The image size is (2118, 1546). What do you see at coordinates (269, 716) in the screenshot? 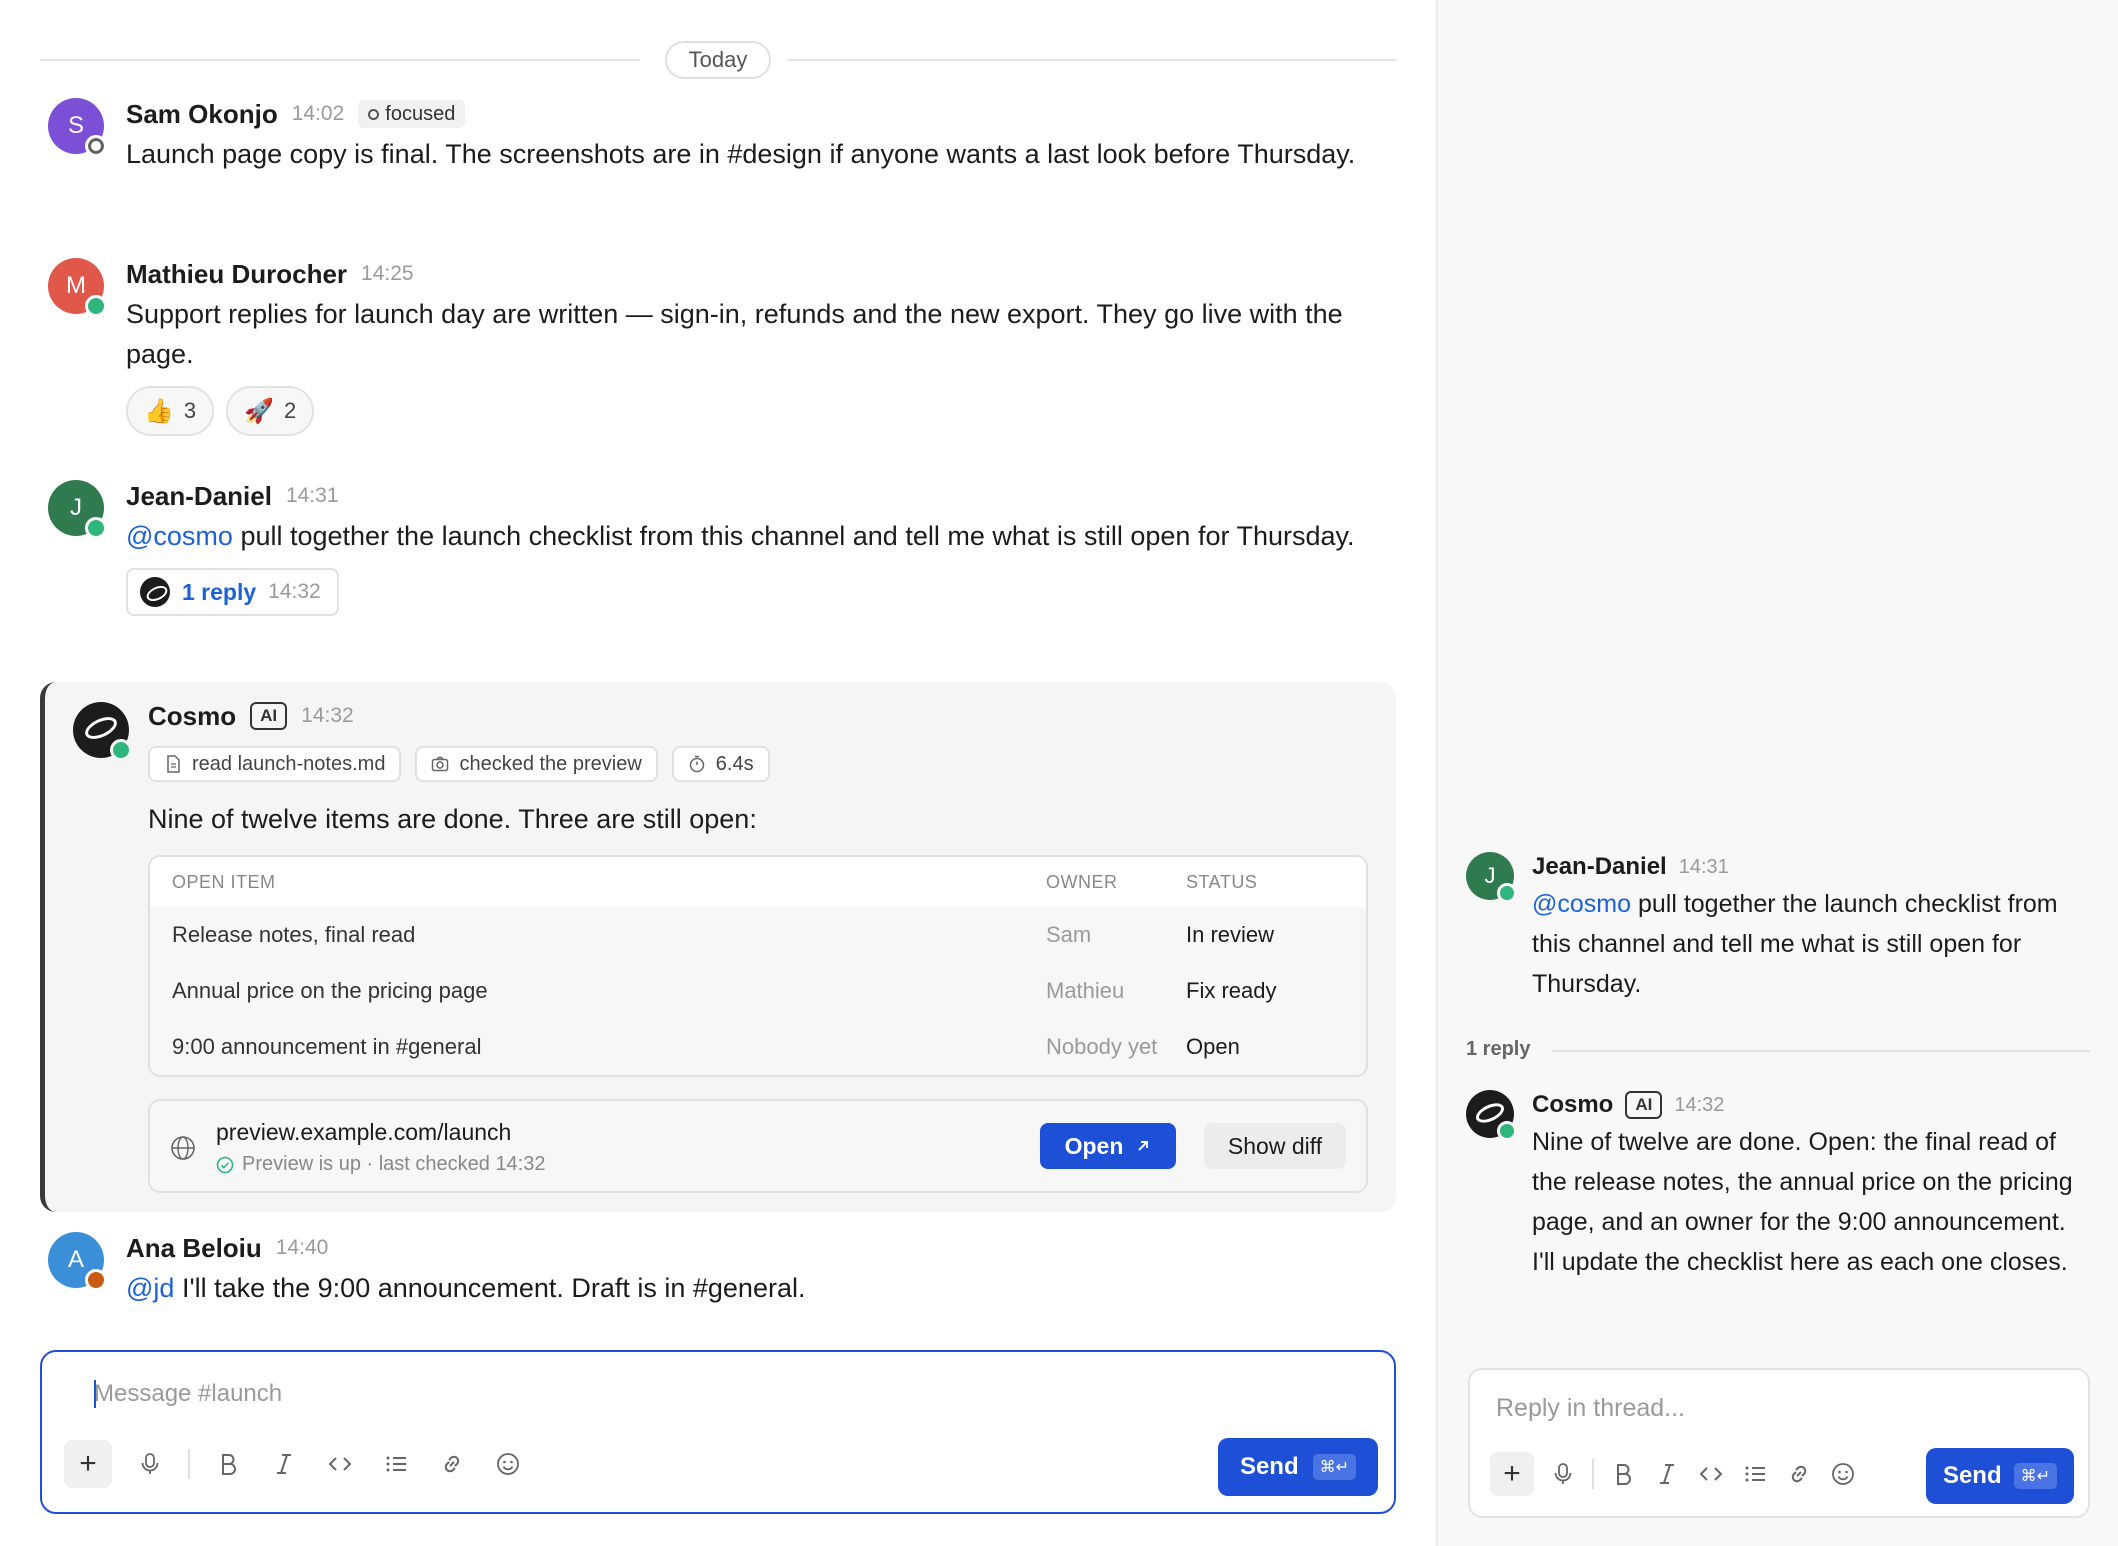
I see `ai-badge: AI` at bounding box center [269, 716].